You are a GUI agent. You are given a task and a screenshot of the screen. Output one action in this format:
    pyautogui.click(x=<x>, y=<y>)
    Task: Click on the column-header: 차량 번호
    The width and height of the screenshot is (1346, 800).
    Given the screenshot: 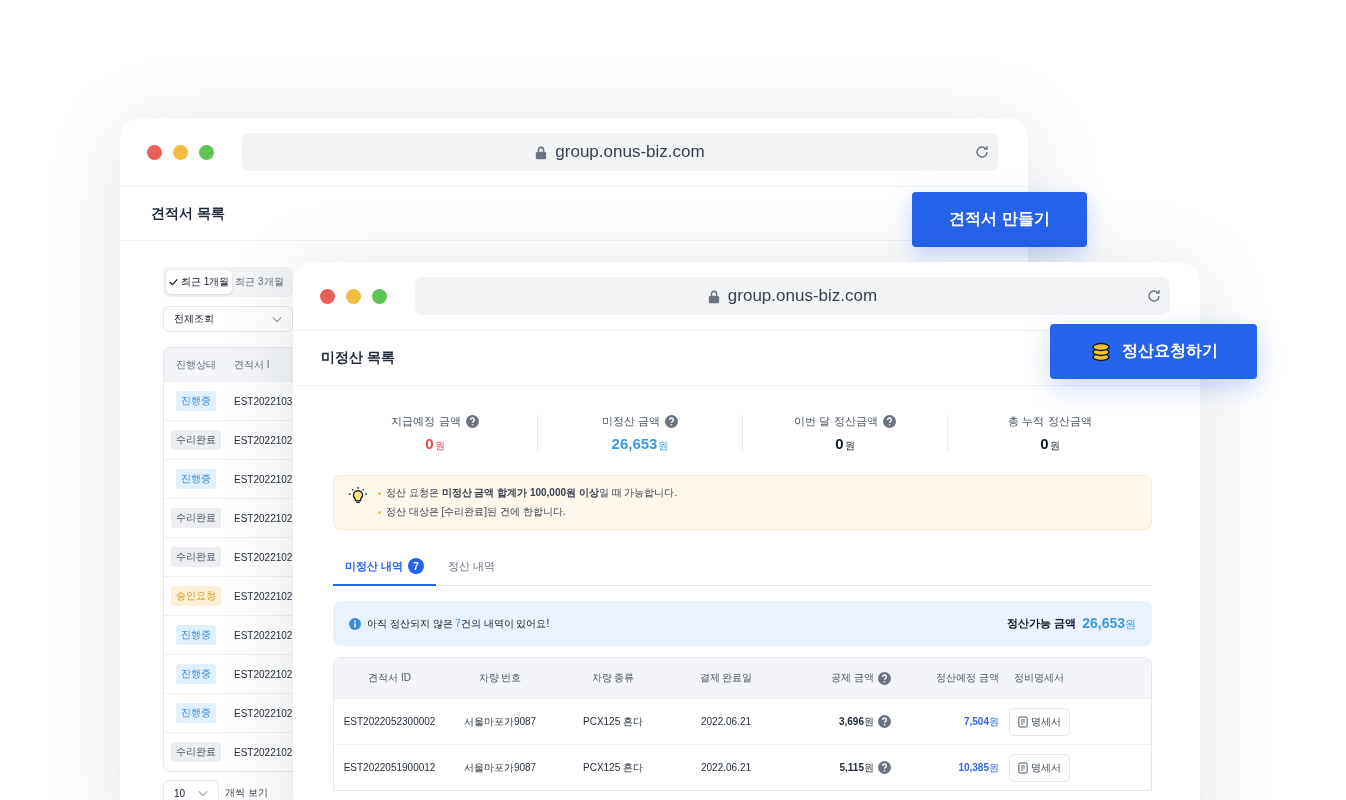 What is the action you would take?
    pyautogui.click(x=500, y=678)
    